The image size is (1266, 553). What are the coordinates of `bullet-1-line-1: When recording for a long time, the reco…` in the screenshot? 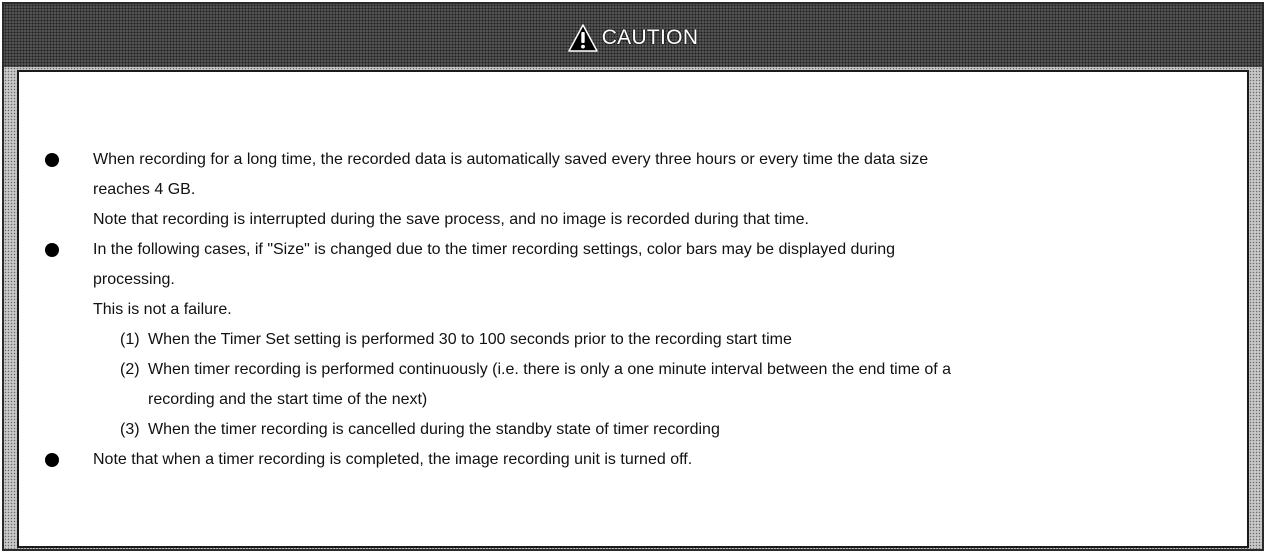 It's located at (511, 159).